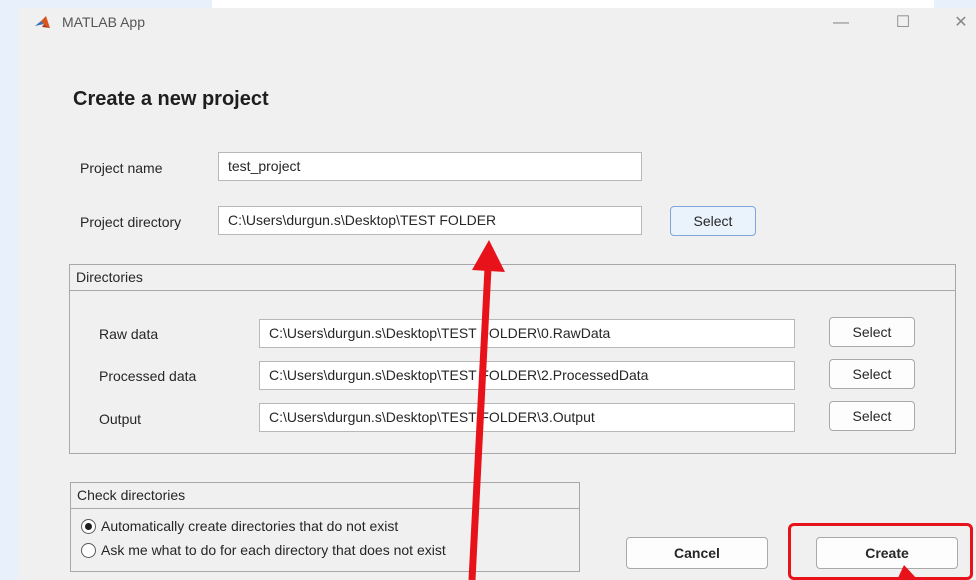 This screenshot has width=976, height=580. Describe the element at coordinates (488, 256) in the screenshot. I see `red-arrow-head-left` at that location.